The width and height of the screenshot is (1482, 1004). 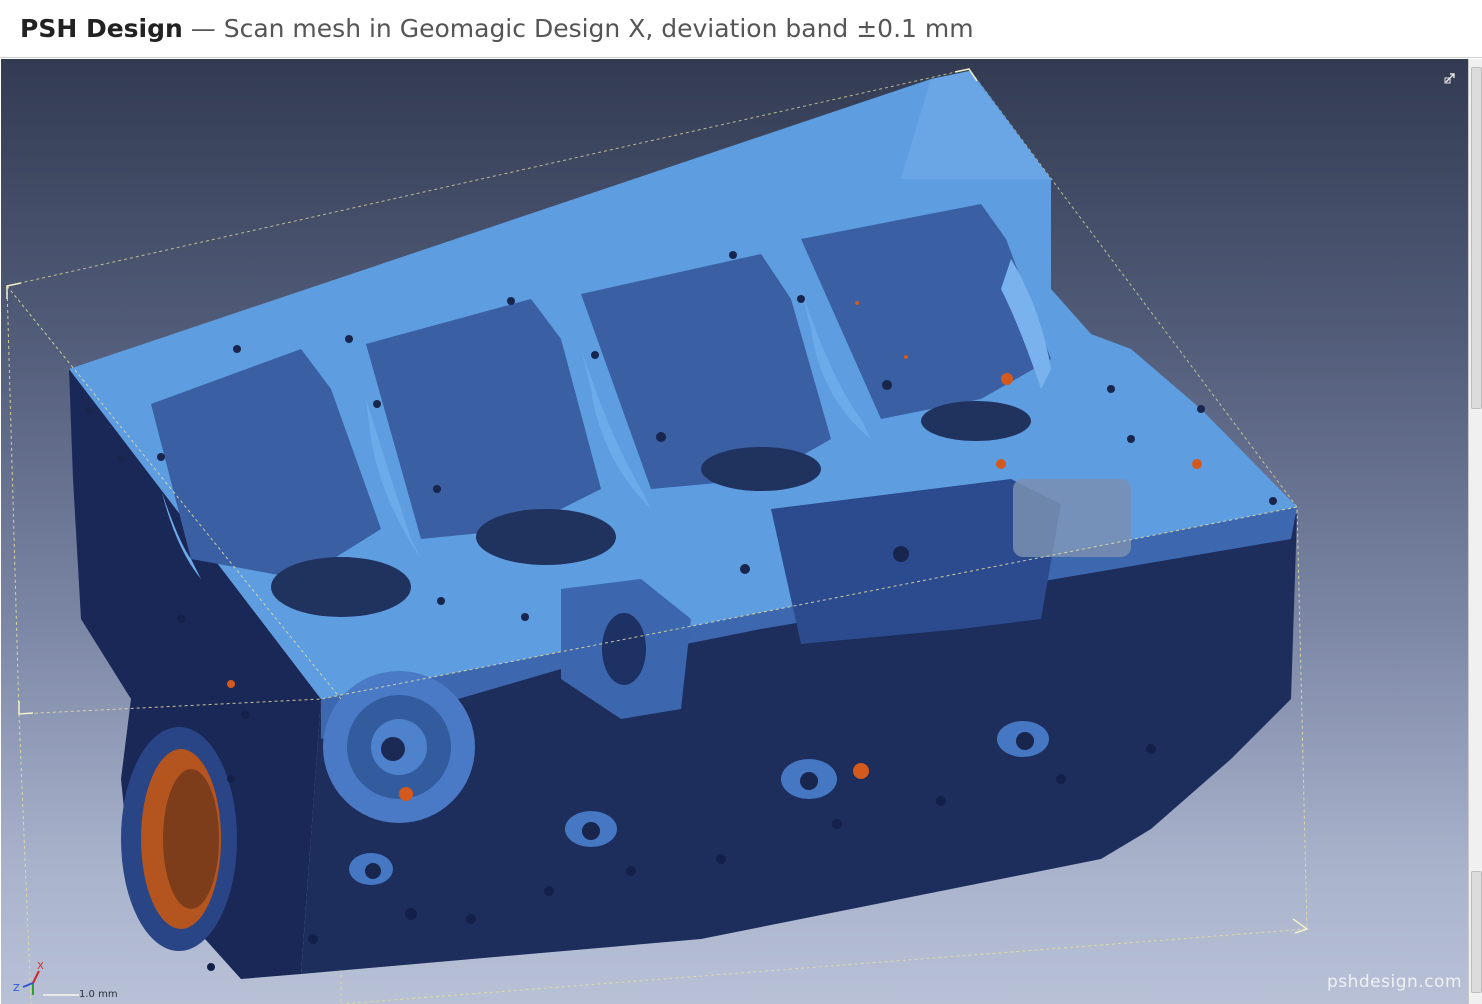 I want to click on expand-icon, so click(x=1450, y=78).